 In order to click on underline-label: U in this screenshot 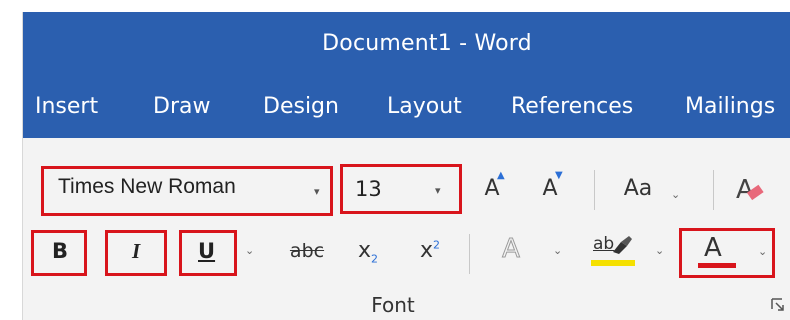, I will do `click(207, 251)`.